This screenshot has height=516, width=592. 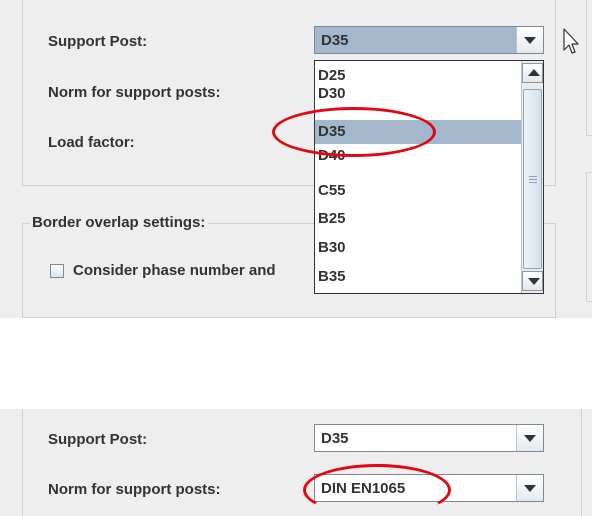 I want to click on dropdown-item-b25: B25, so click(x=418, y=219).